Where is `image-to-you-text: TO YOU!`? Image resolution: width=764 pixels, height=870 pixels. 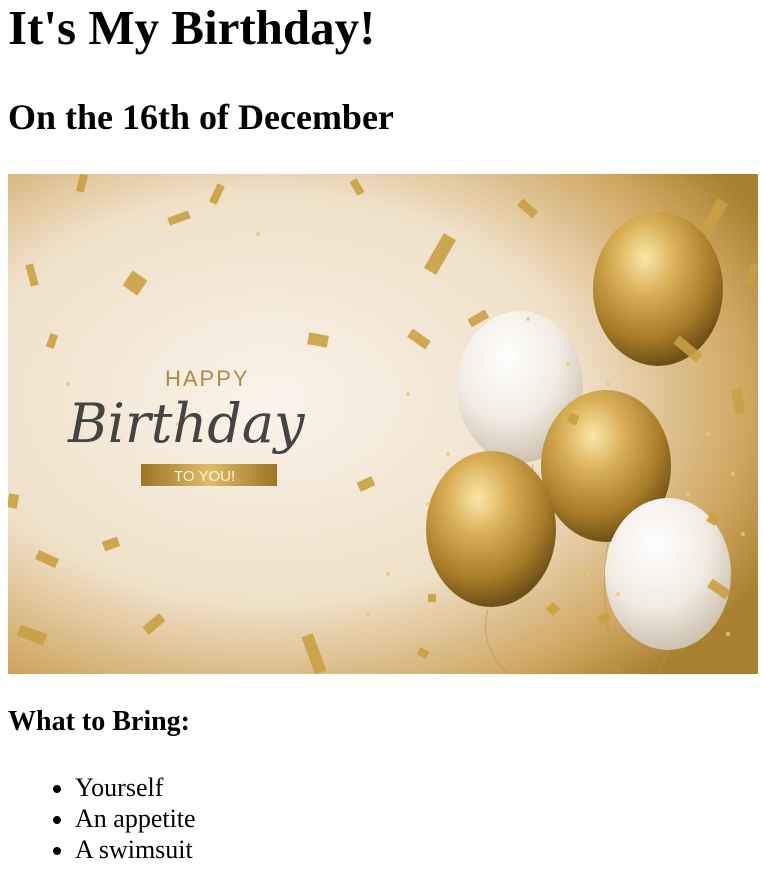
image-to-you-text: TO YOU! is located at coordinates (204, 476).